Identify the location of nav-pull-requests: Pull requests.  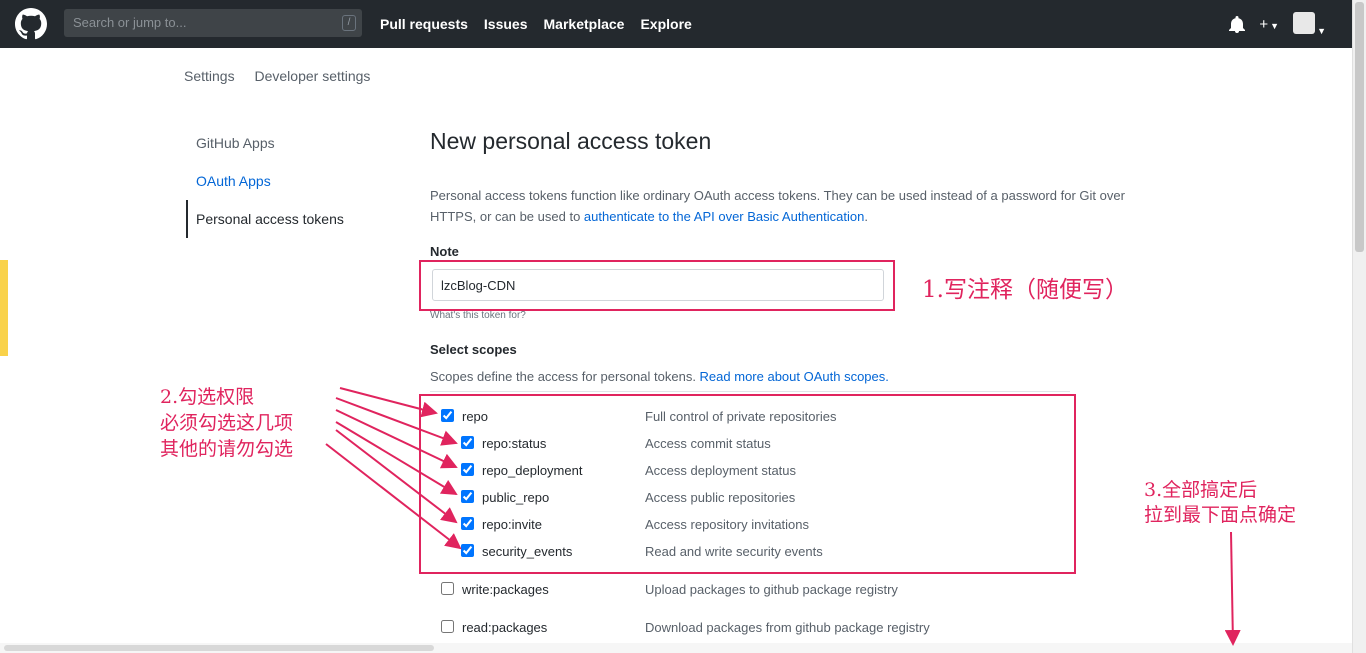
(424, 24).